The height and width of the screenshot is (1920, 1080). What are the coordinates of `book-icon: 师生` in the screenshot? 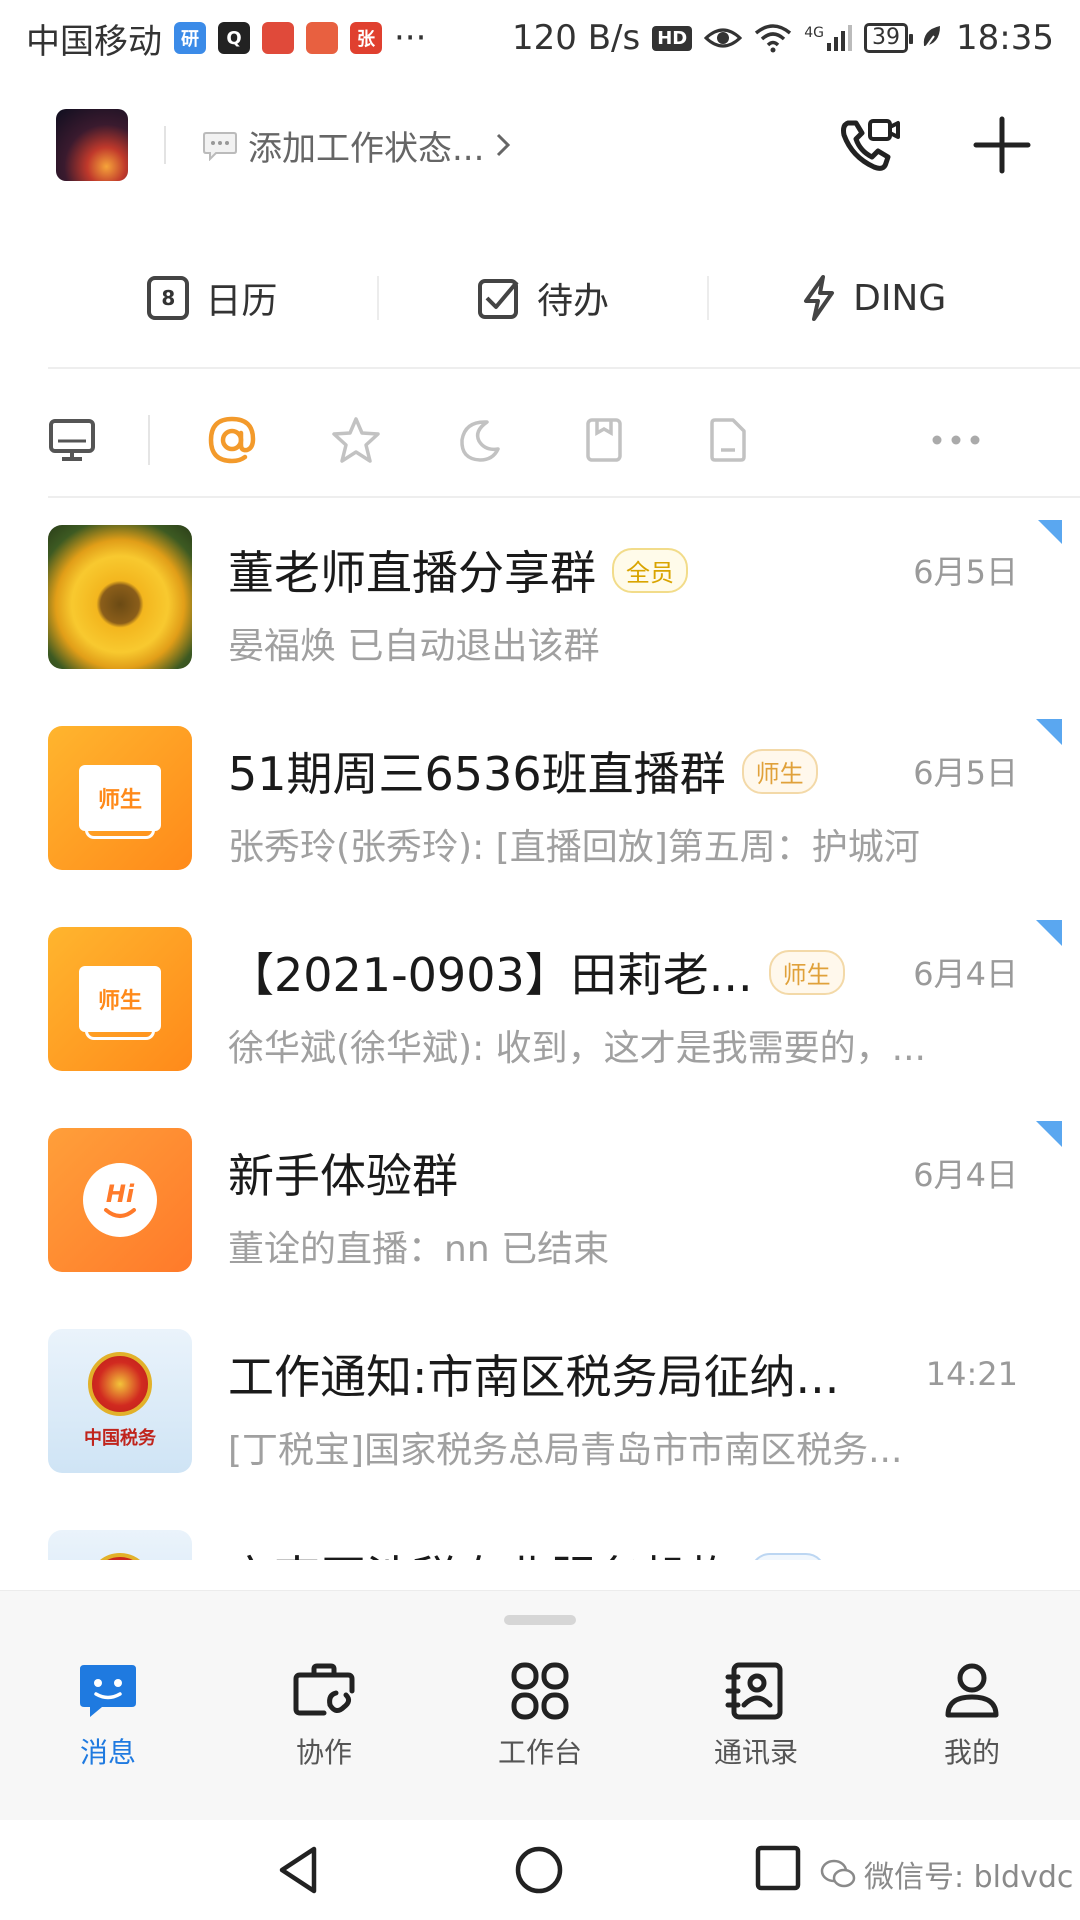 It's located at (120, 802).